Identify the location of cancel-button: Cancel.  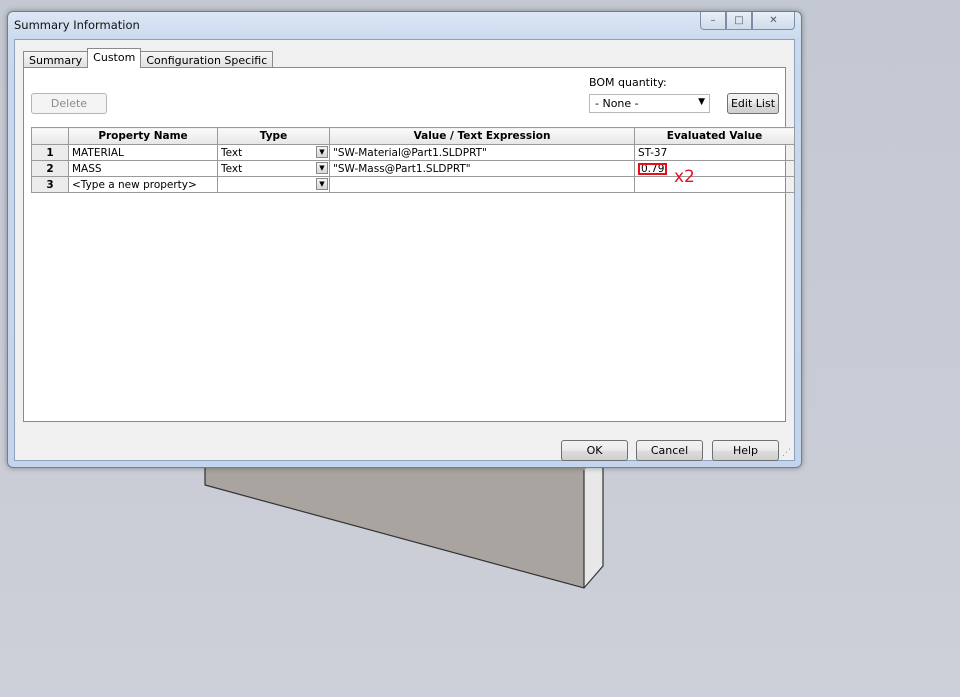
(669, 450).